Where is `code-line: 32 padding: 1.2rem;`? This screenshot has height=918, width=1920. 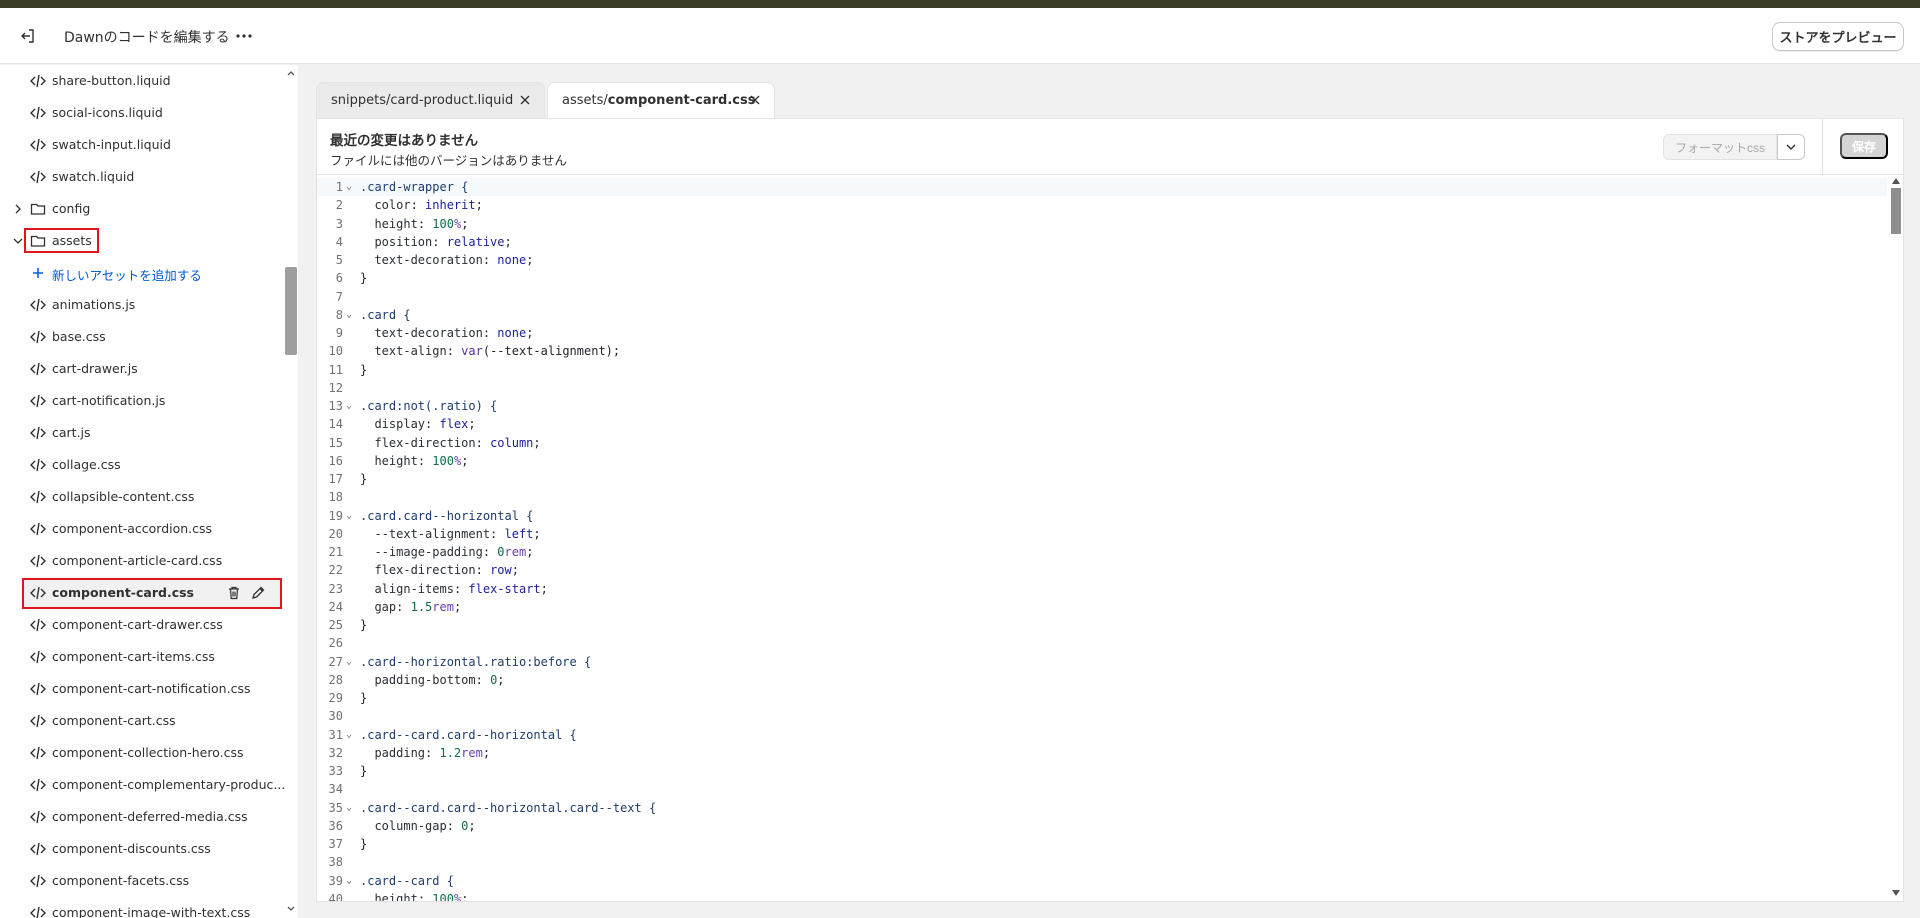
code-line: 32 padding: 1.2rem; is located at coordinates (1102, 753).